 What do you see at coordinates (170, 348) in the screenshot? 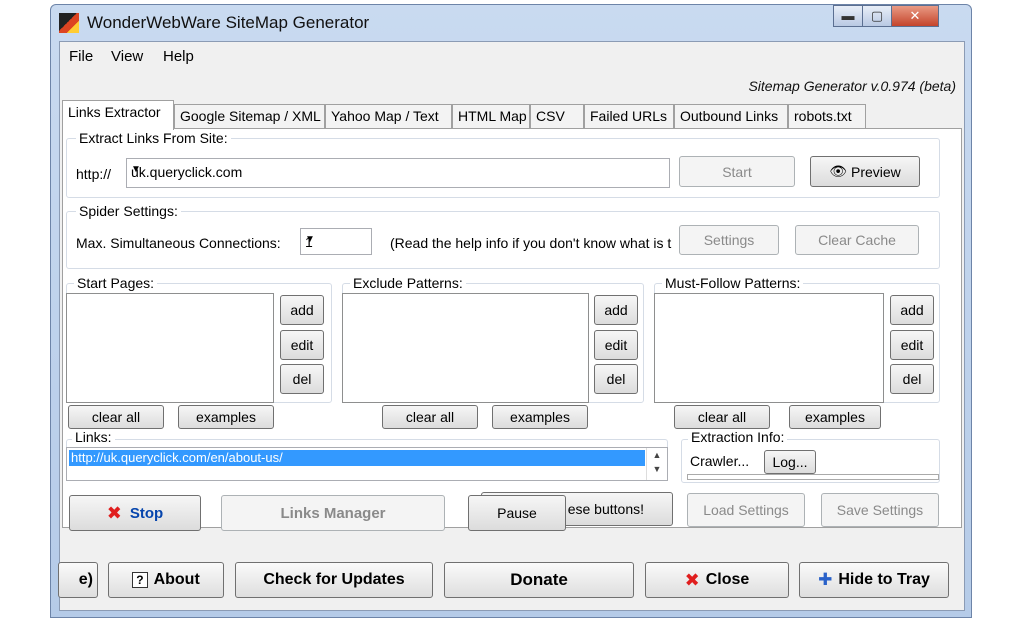
I see `start-pages-list` at bounding box center [170, 348].